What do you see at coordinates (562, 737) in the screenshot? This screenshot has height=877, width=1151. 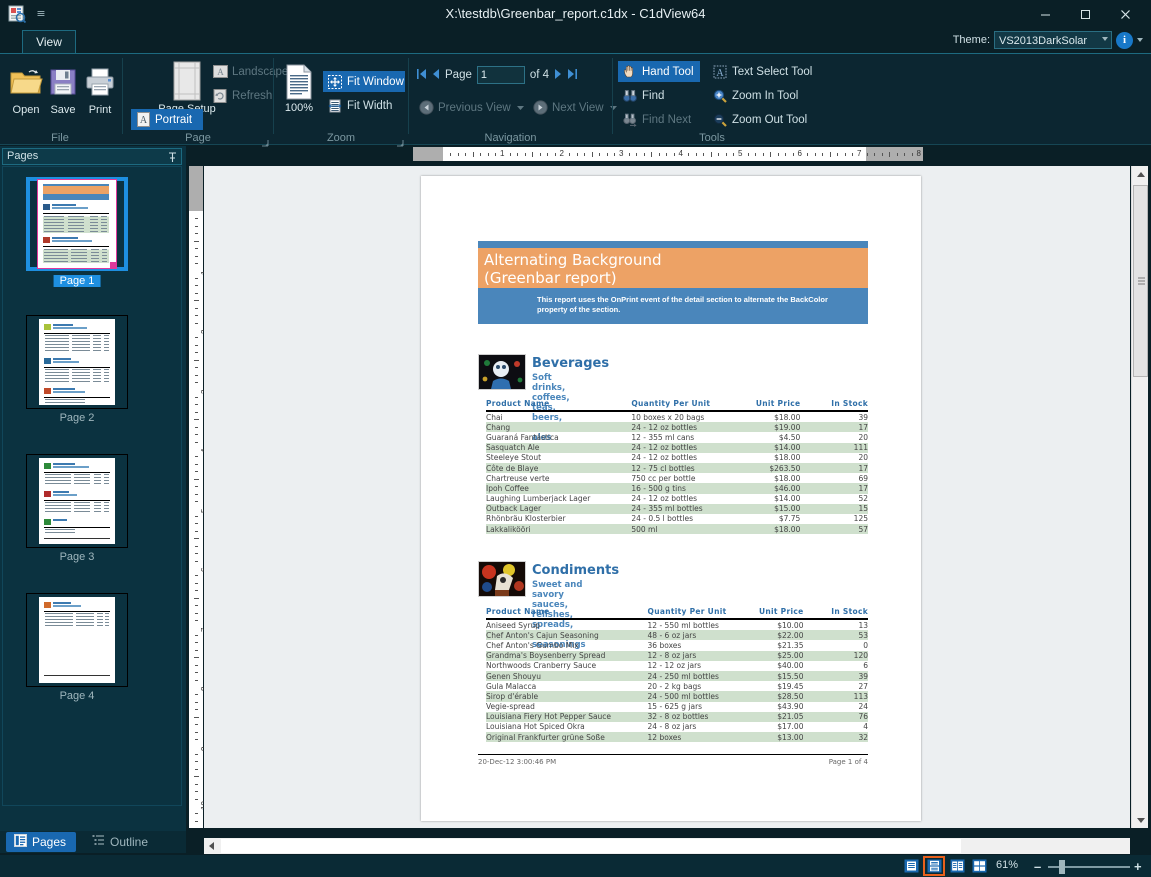 I see `table-cell: Original Frankfurter grüne Soße` at bounding box center [562, 737].